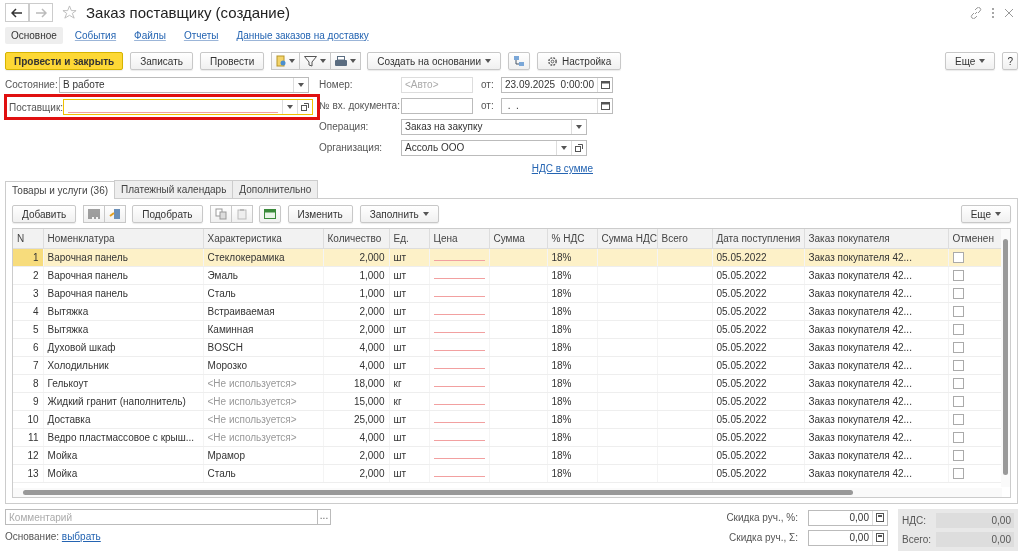 The width and height of the screenshot is (1024, 555). Describe the element at coordinates (32, 536) in the screenshot. I see `basis-label: Основание:` at that location.